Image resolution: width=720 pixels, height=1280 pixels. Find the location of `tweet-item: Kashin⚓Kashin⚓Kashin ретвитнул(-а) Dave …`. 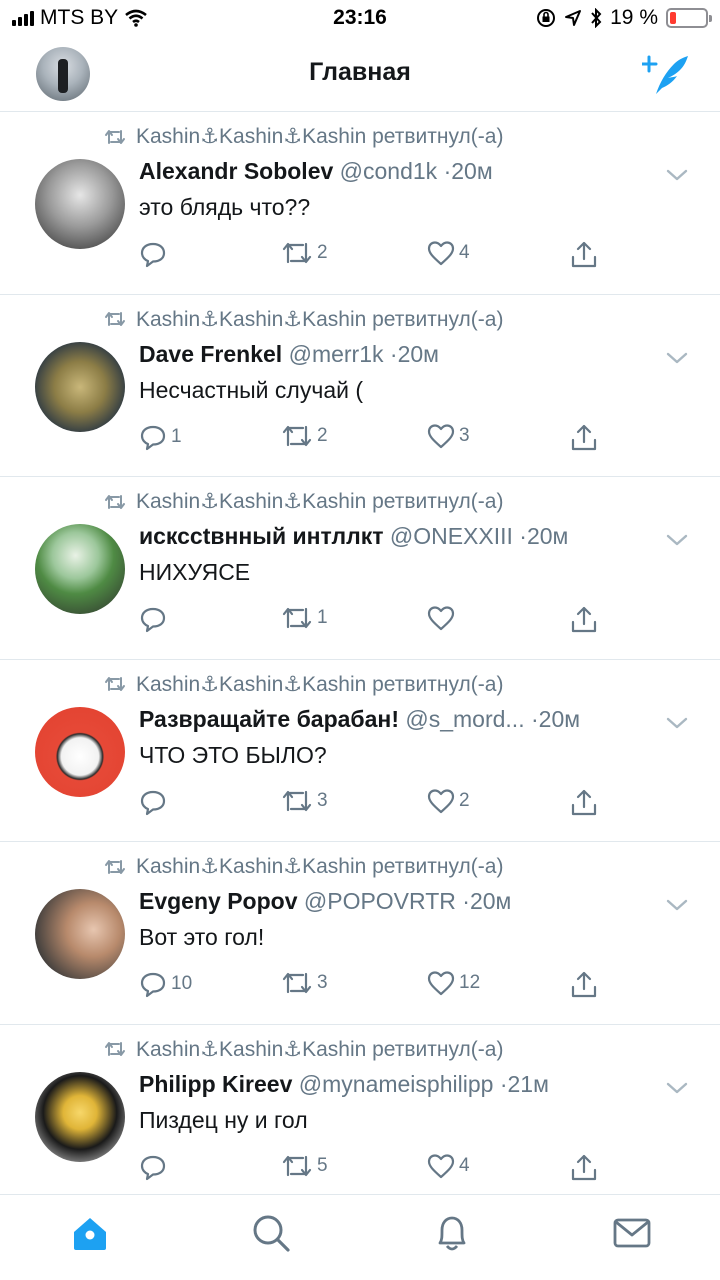

tweet-item: Kashin⚓Kashin⚓Kashin ретвитнул(-а) Dave … is located at coordinates (360, 386).